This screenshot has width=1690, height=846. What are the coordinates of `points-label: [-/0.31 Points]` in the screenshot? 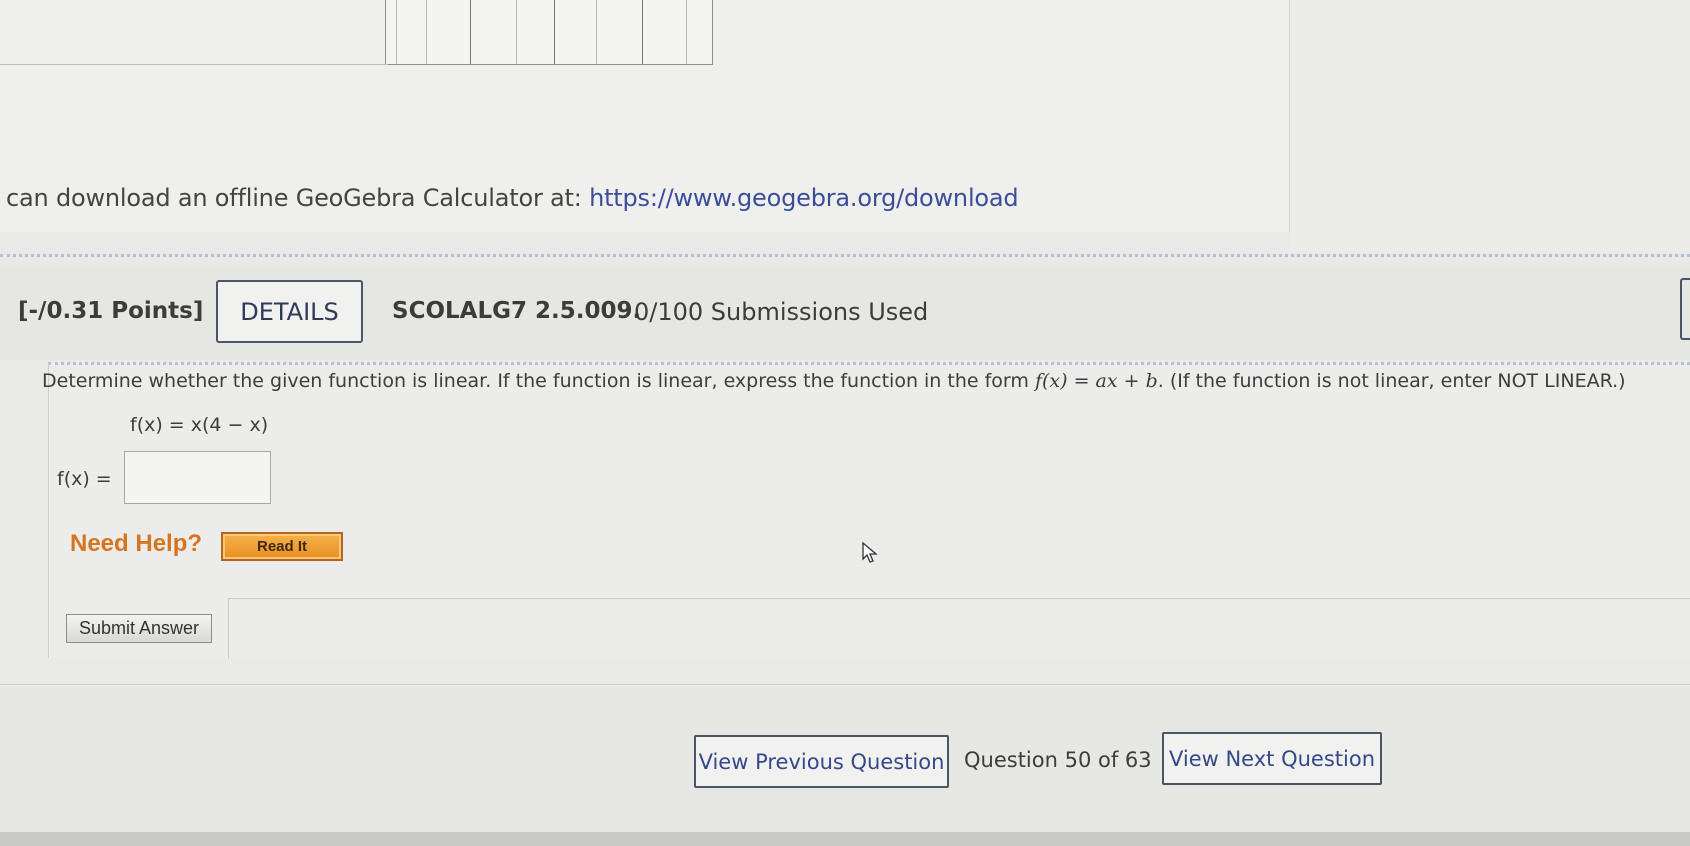 It's located at (111, 311).